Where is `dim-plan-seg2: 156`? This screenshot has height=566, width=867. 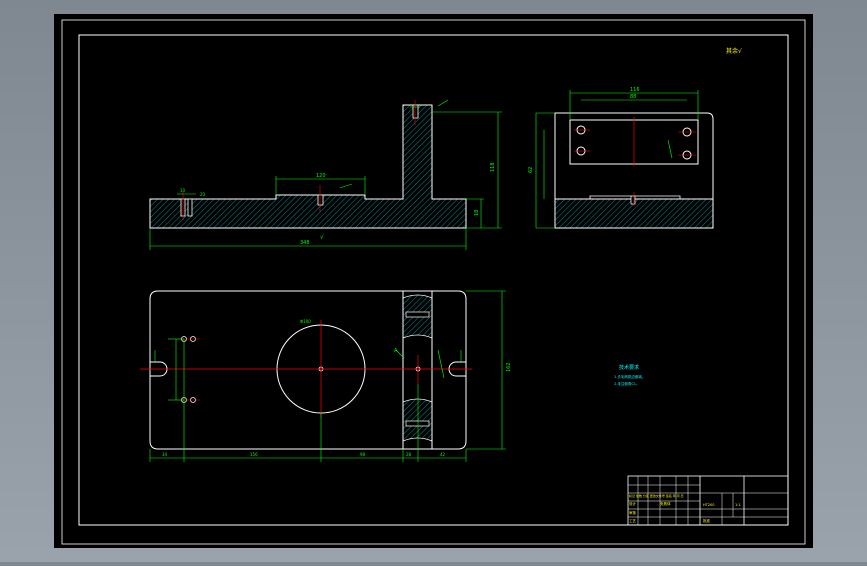 dim-plan-seg2: 156 is located at coordinates (254, 454).